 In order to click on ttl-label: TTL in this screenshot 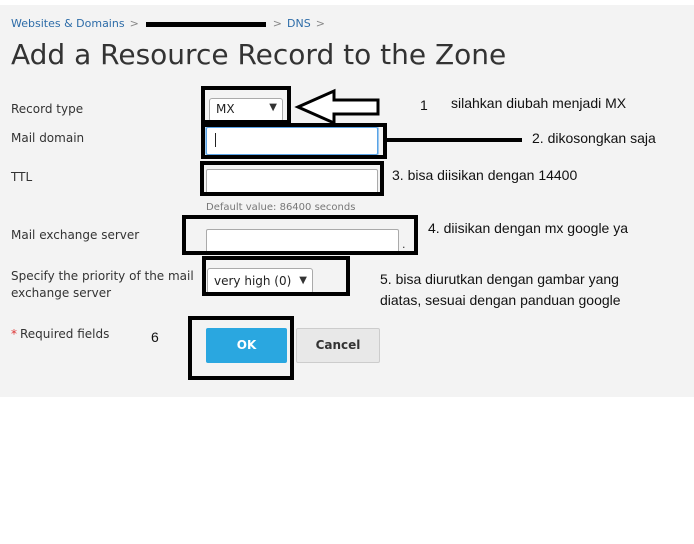, I will do `click(22, 177)`.